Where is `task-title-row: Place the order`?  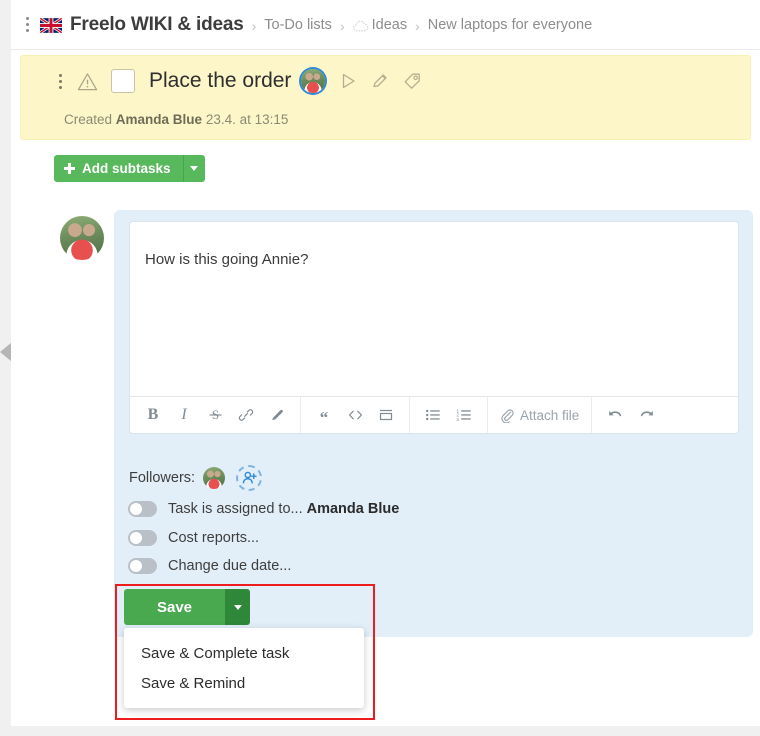 task-title-row: Place the order is located at coordinates (238, 81).